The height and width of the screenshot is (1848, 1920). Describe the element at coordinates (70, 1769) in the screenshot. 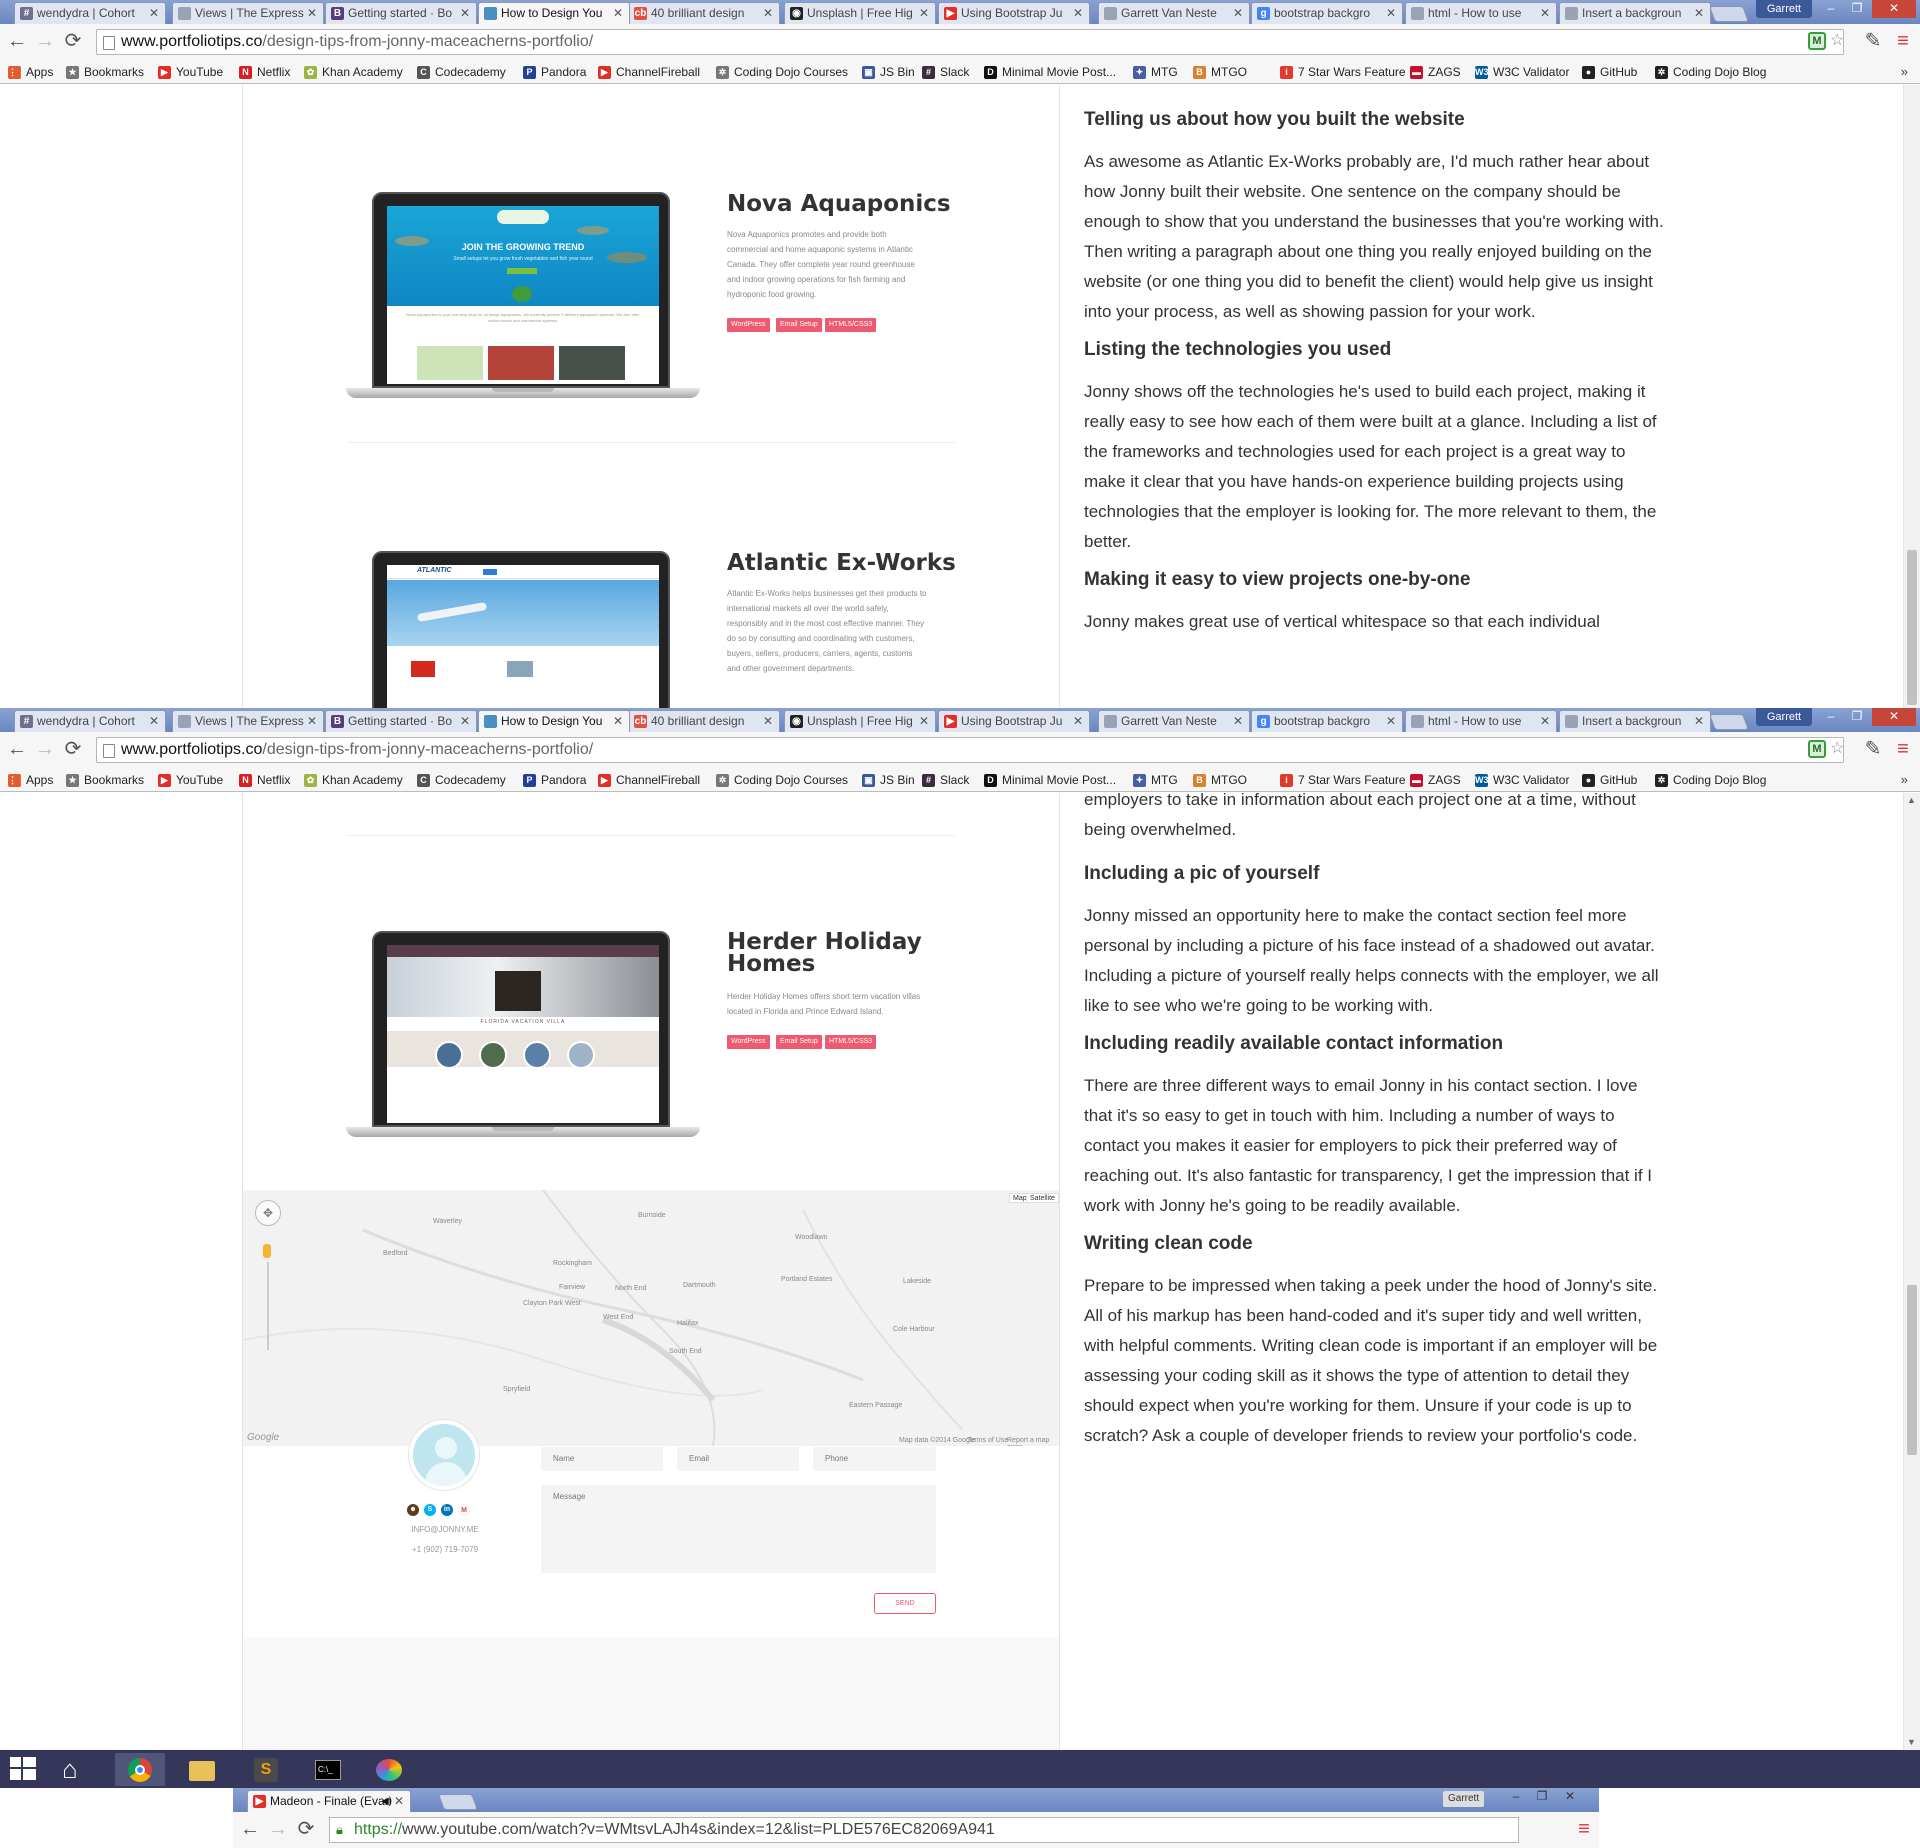

I see `home-icon: ⌂` at that location.